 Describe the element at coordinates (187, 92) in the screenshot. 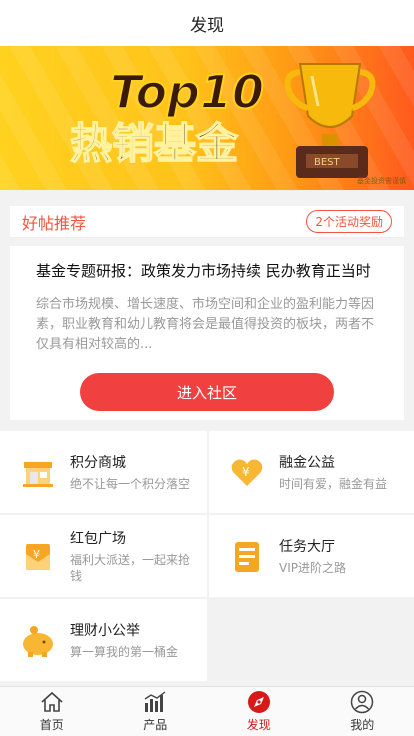

I see `banner-logo-text: Top10` at that location.